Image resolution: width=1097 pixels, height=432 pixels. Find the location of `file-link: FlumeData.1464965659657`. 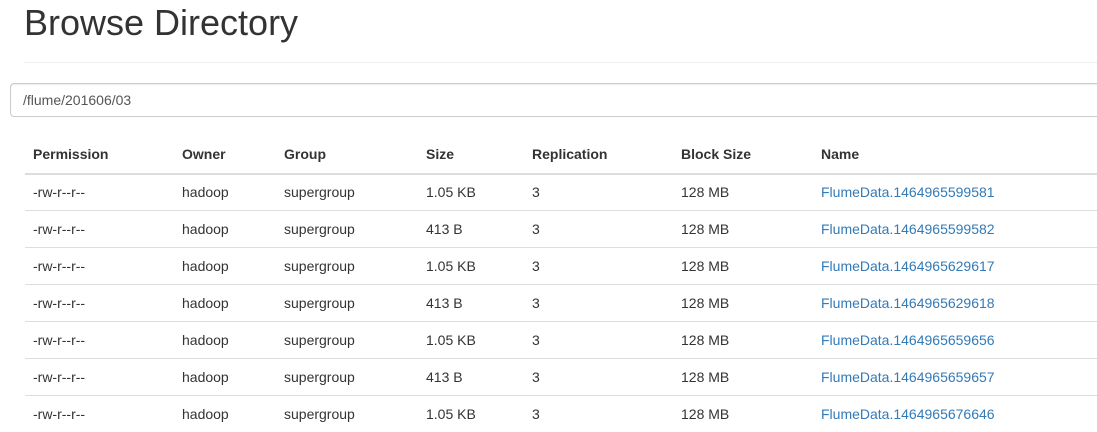

file-link: FlumeData.1464965659657 is located at coordinates (908, 377).